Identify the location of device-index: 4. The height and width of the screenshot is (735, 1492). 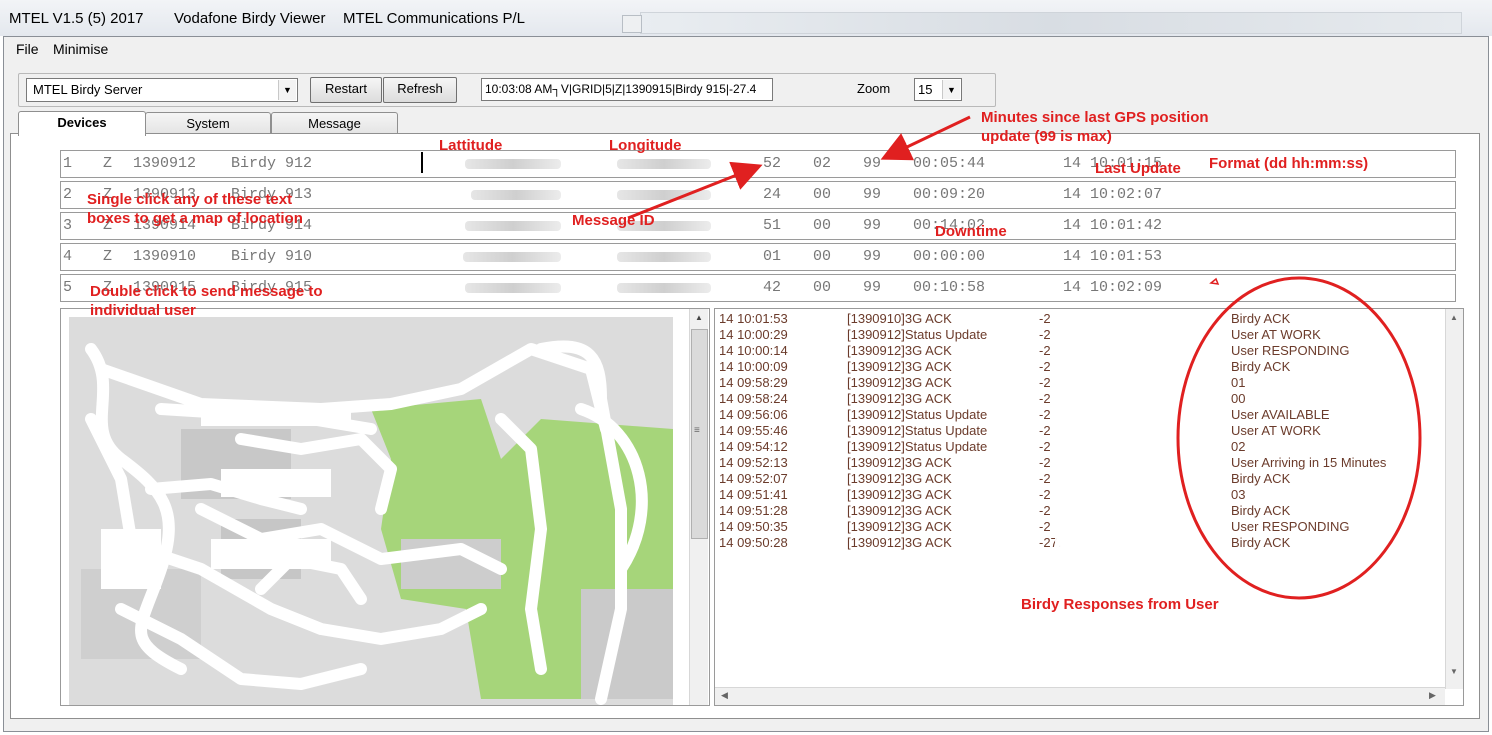
(68, 256).